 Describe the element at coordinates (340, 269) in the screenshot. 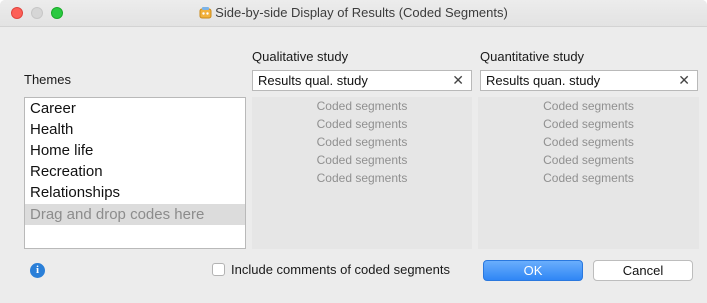

I see `include-comments-label: Include comments of coded segments` at that location.